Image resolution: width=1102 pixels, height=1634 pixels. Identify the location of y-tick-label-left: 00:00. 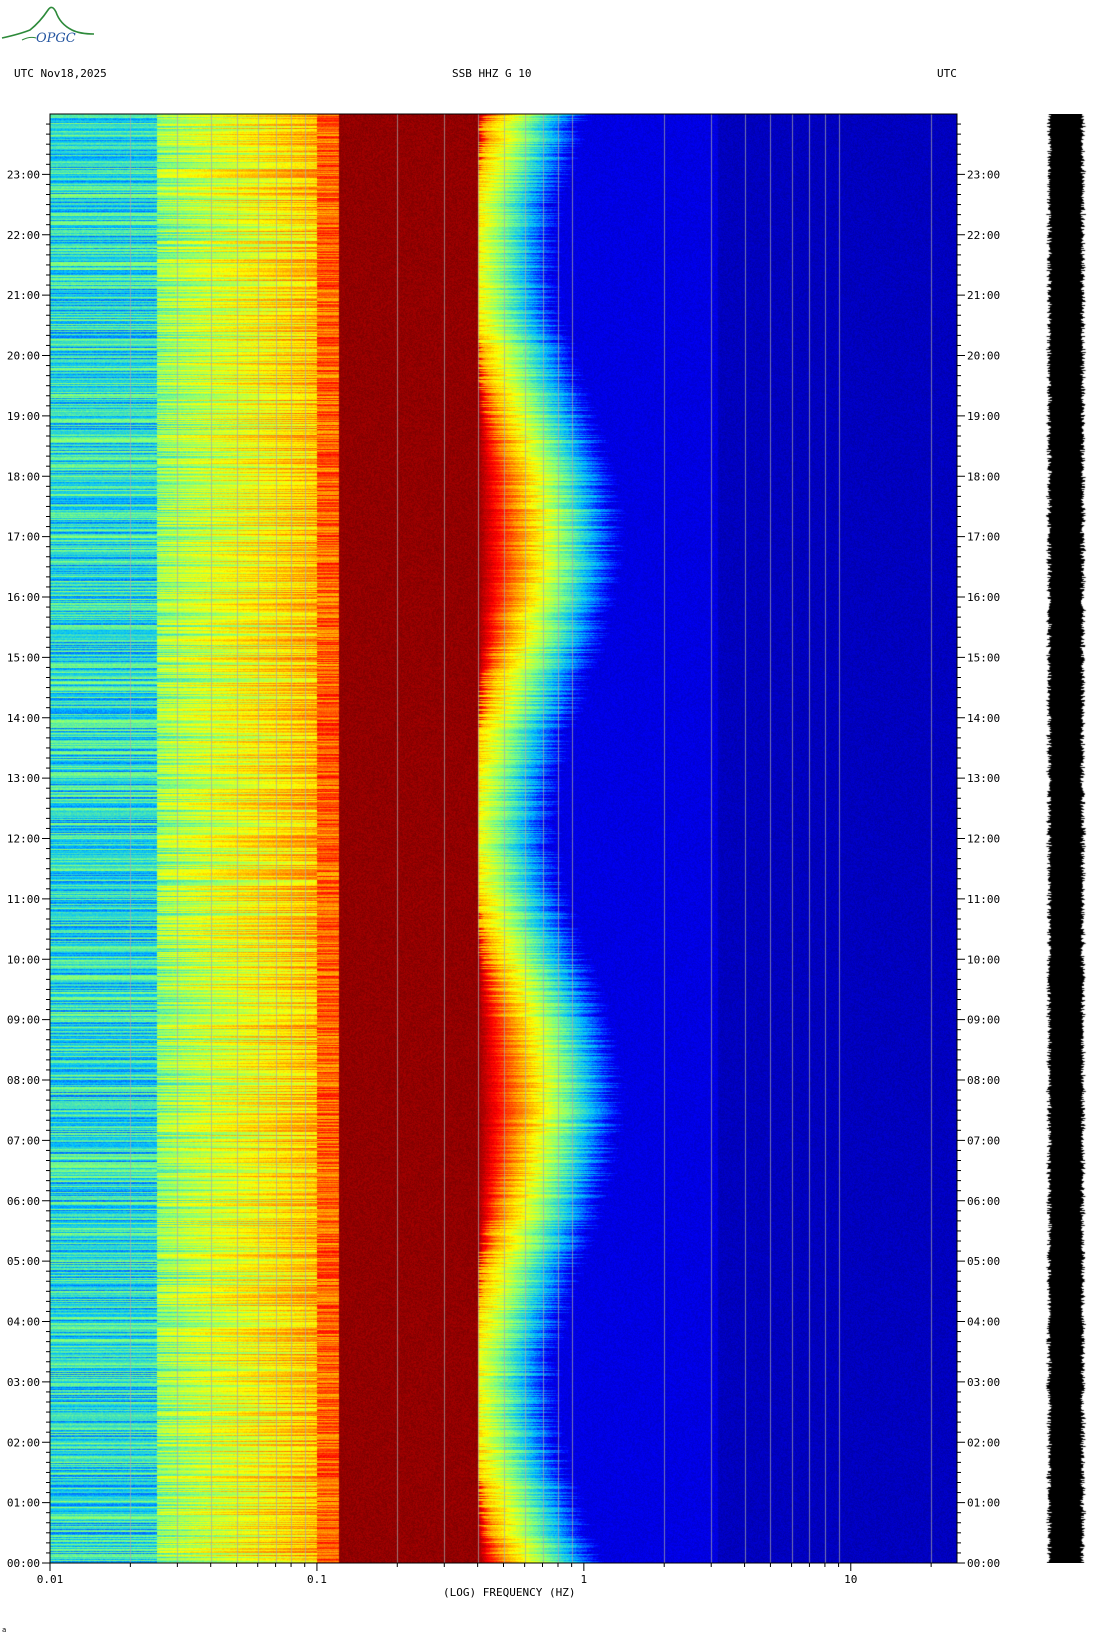
(23, 1563).